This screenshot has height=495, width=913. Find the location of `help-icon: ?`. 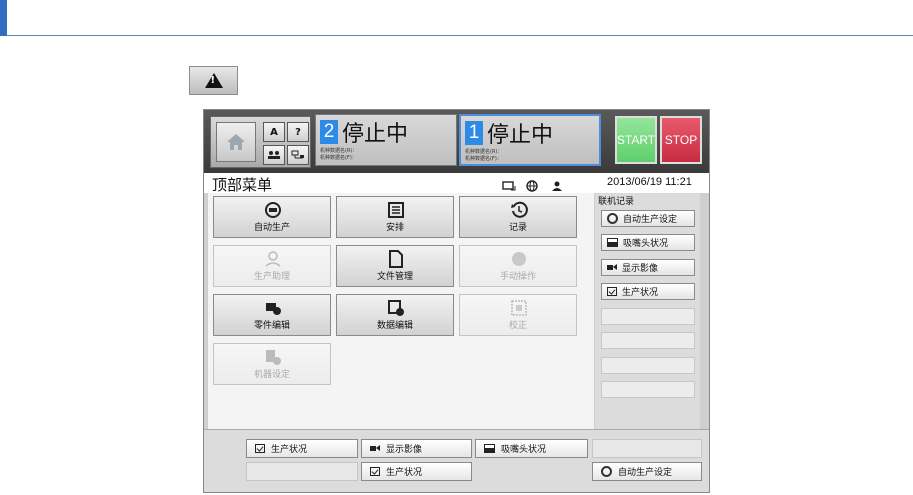

help-icon: ? is located at coordinates (298, 132).